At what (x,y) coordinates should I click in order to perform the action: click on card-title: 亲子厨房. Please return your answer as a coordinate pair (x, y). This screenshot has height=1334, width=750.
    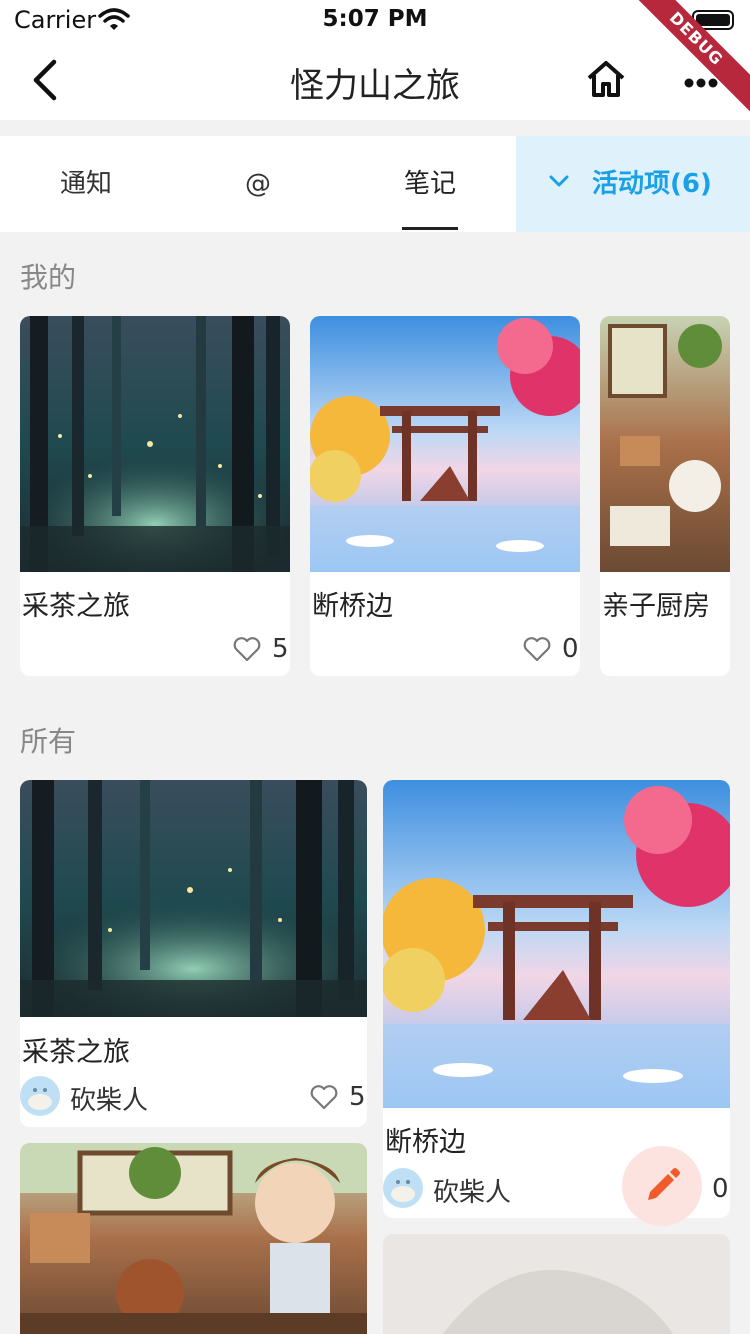
    Looking at the image, I should click on (656, 606).